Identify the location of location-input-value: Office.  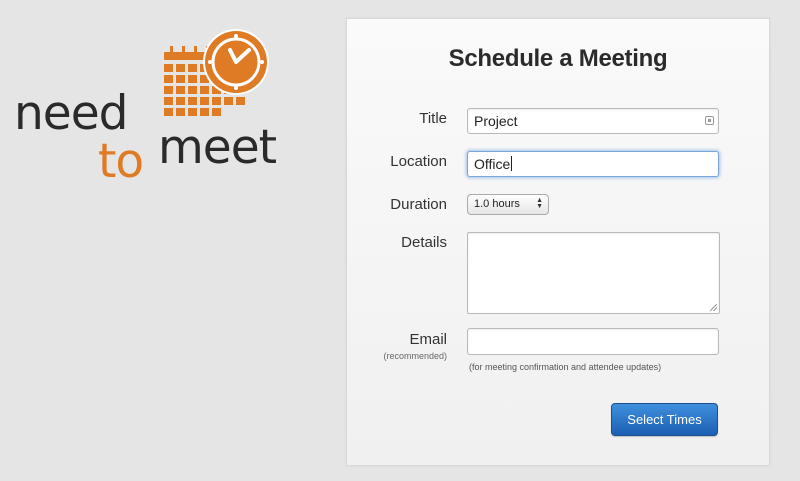
(492, 164).